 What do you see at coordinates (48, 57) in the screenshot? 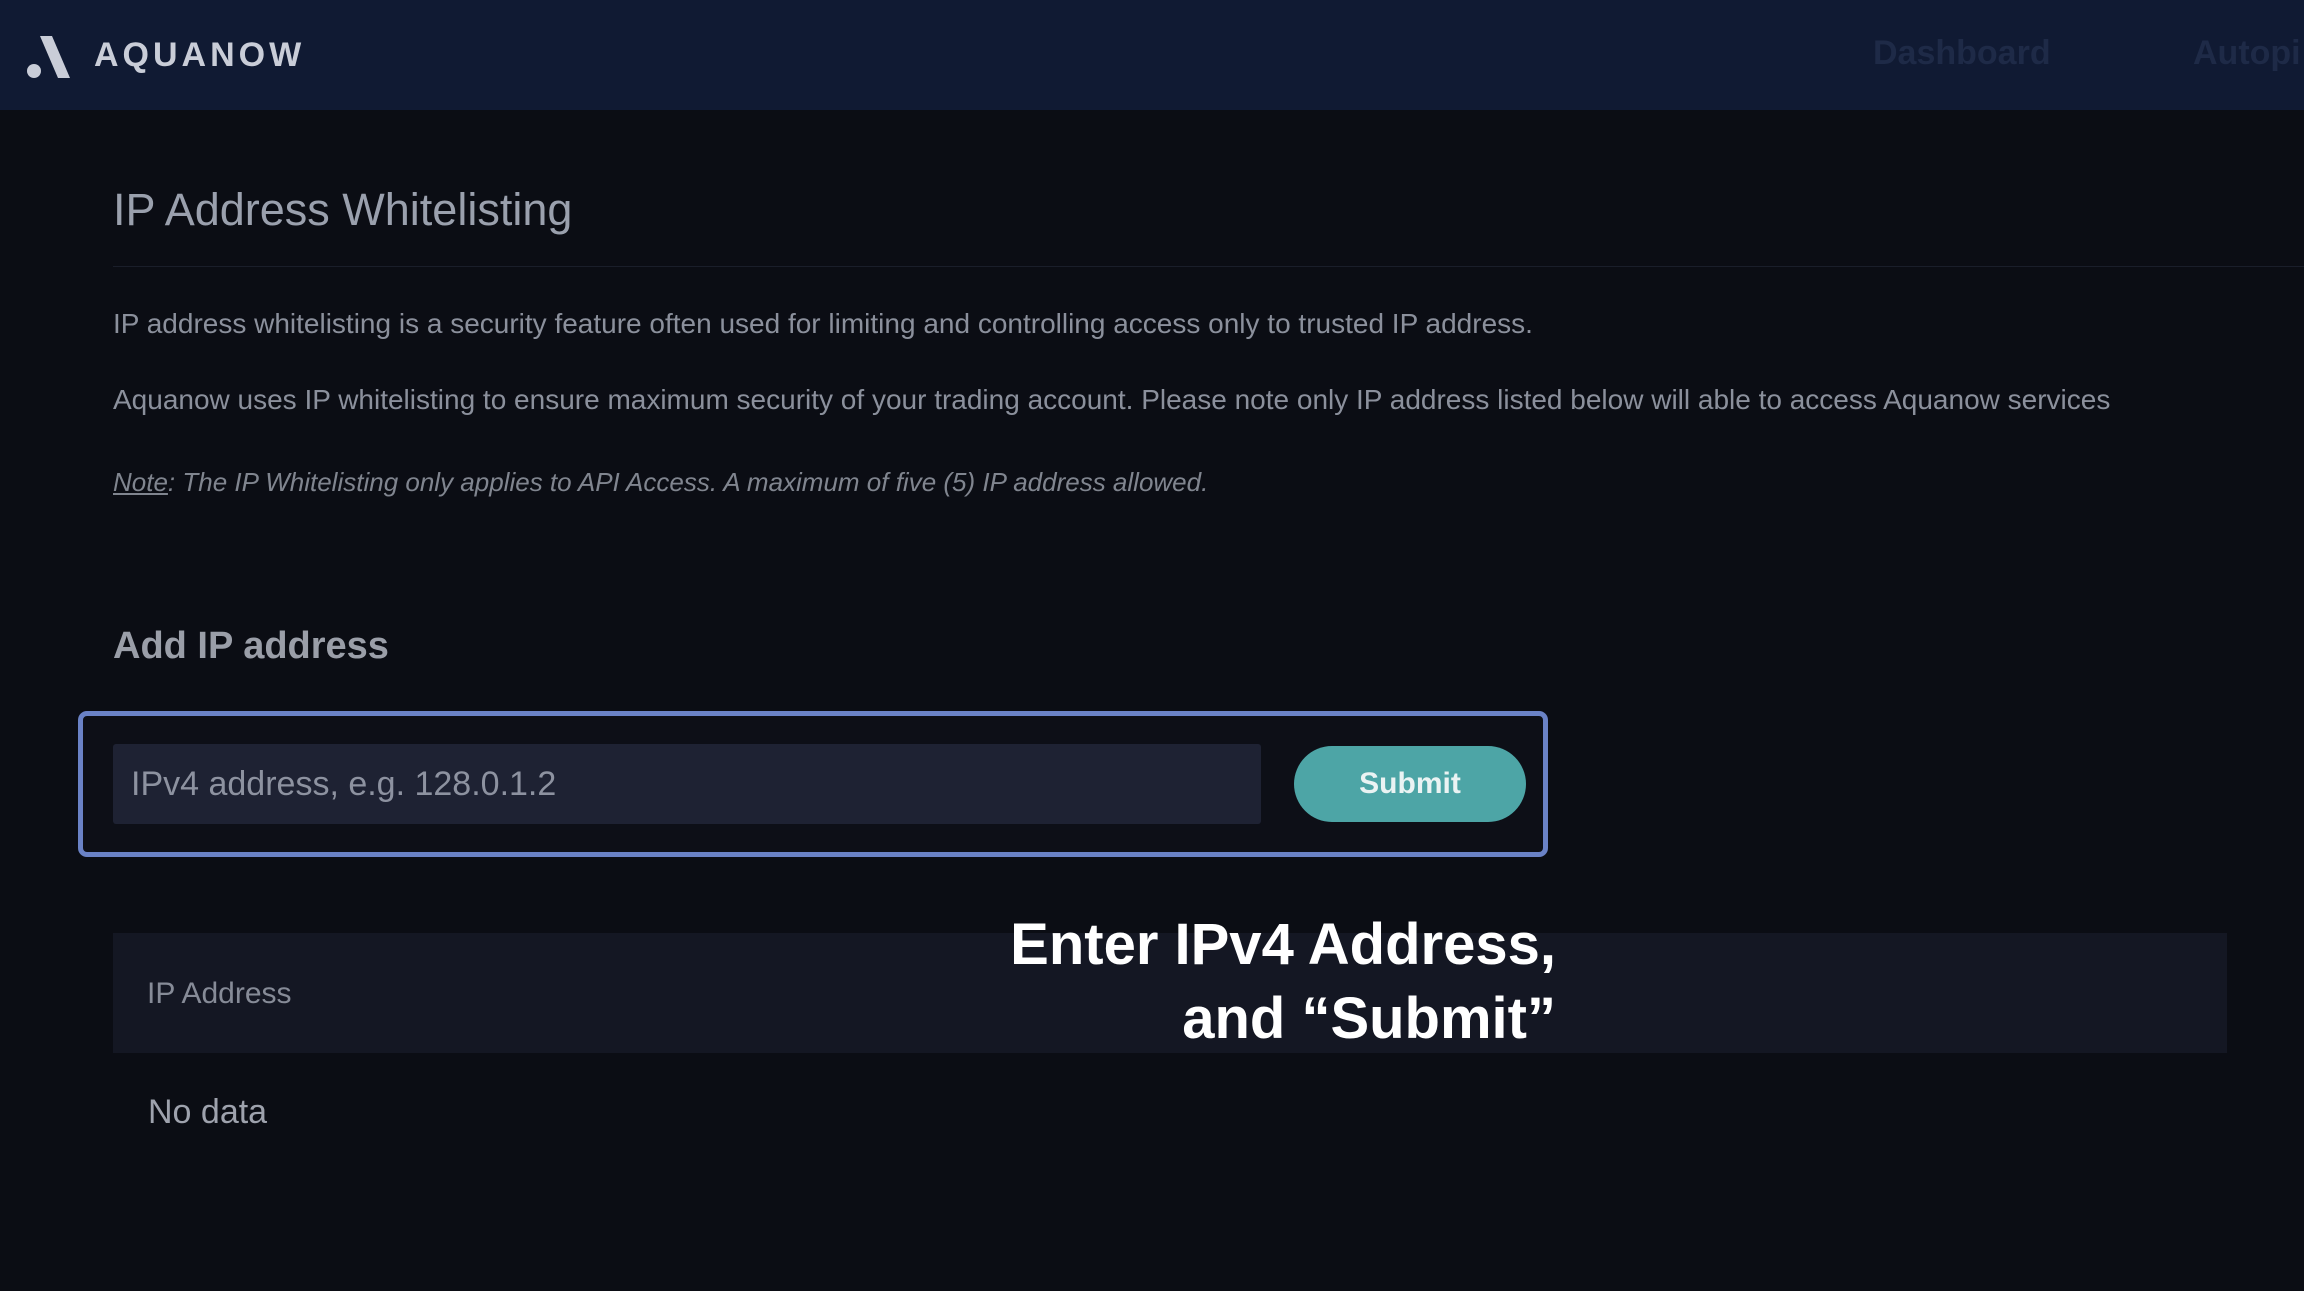
I see `aquanow-logo-icon` at bounding box center [48, 57].